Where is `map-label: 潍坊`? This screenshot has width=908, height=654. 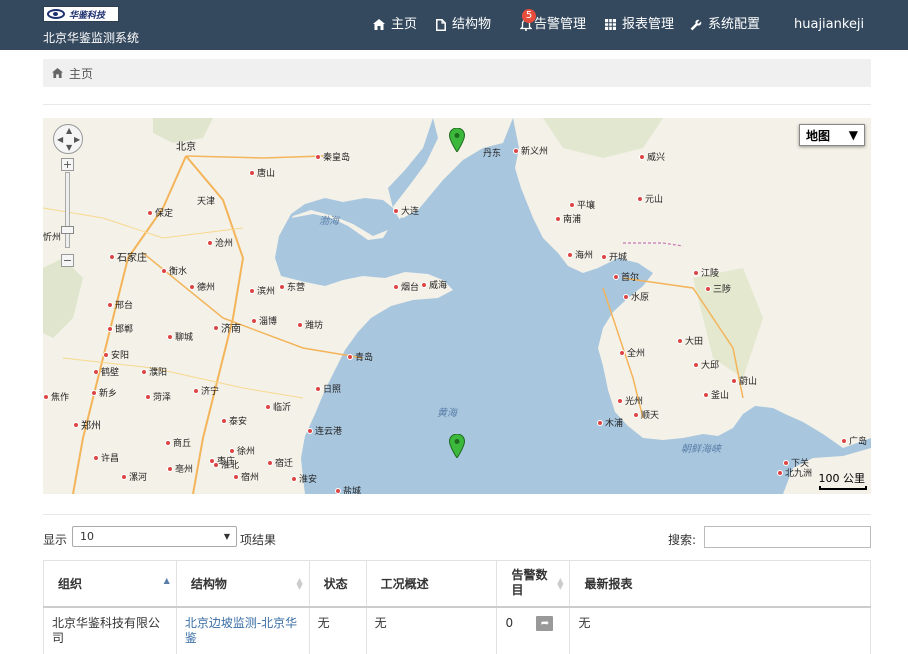
map-label: 潍坊 is located at coordinates (310, 324).